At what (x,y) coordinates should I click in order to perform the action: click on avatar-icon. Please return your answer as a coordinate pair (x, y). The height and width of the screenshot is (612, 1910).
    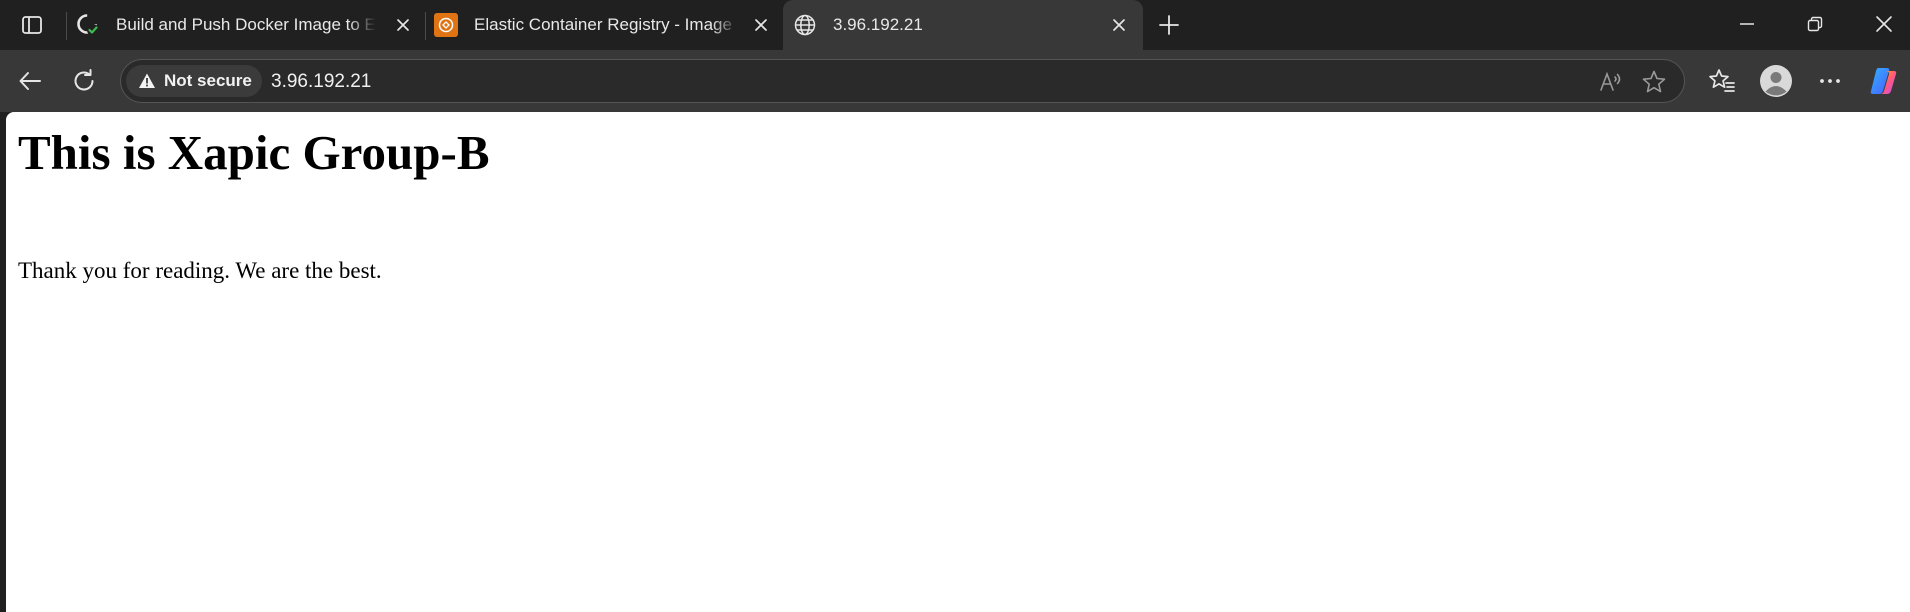
    Looking at the image, I should click on (1776, 81).